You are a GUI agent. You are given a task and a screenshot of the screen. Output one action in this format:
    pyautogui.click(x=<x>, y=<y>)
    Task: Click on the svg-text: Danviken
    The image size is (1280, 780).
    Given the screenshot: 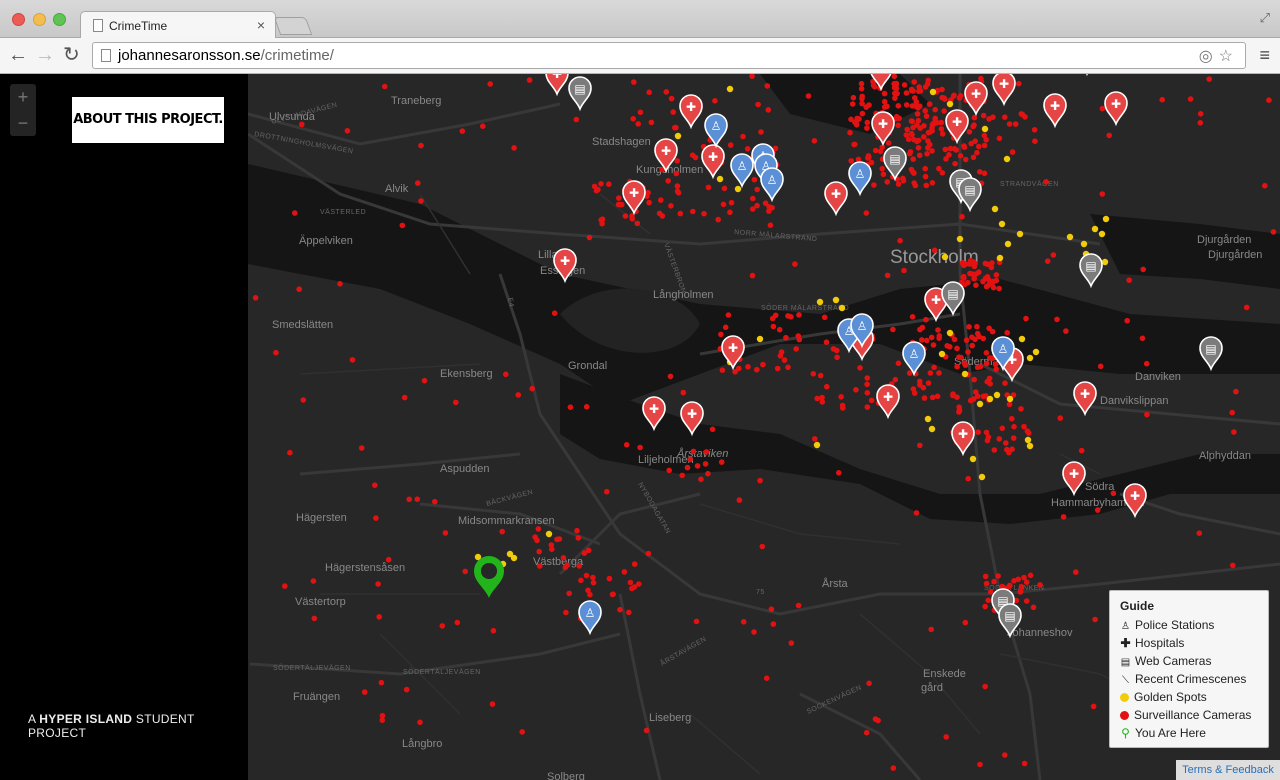 What is the action you would take?
    pyautogui.click(x=1158, y=377)
    